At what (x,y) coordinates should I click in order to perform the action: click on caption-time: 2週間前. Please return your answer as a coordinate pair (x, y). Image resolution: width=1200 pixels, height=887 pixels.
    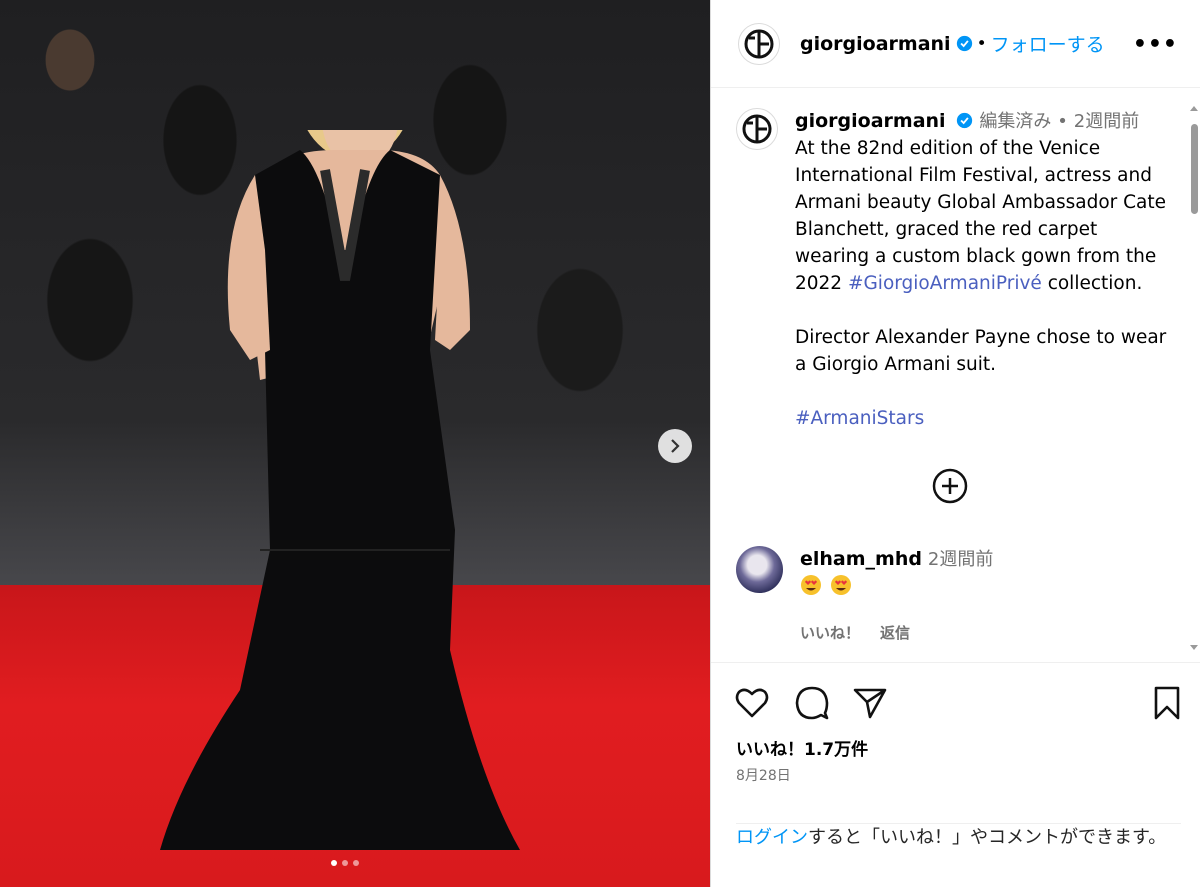
    Looking at the image, I should click on (1106, 121).